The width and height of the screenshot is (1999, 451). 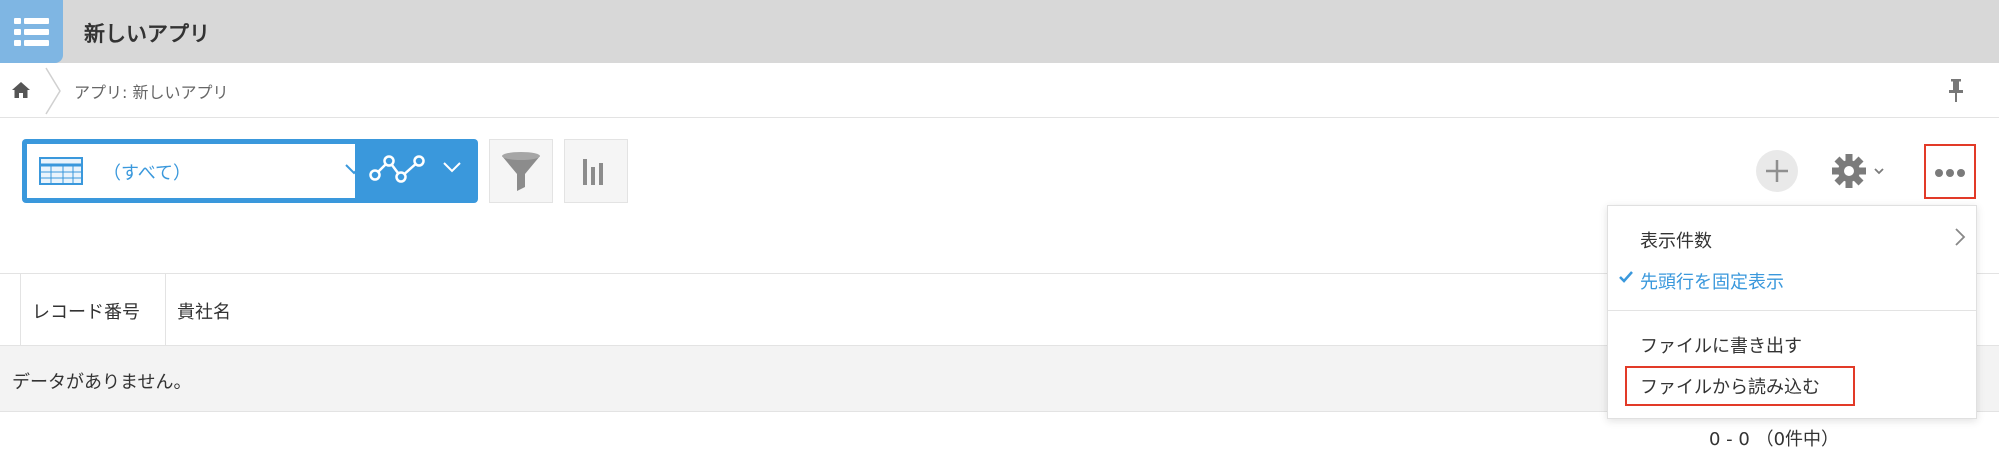 I want to click on breadcrumb-app-link: アプリ: 新しいアプリ, so click(x=151, y=91).